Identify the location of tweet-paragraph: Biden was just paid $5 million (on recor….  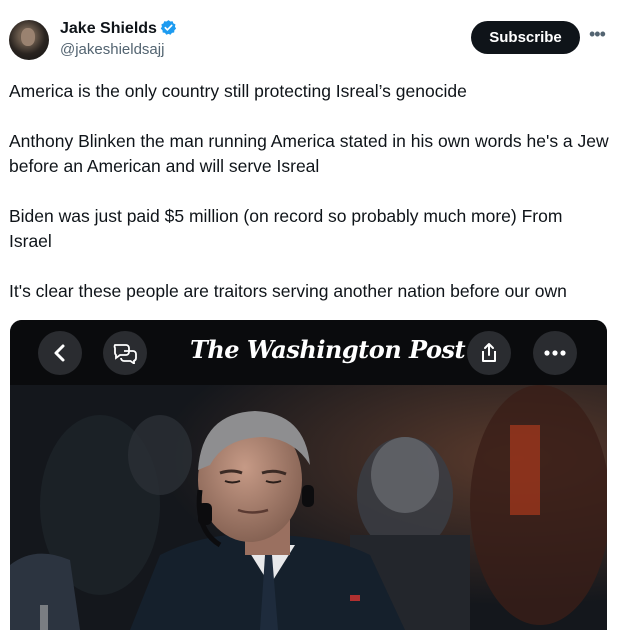
(286, 228).